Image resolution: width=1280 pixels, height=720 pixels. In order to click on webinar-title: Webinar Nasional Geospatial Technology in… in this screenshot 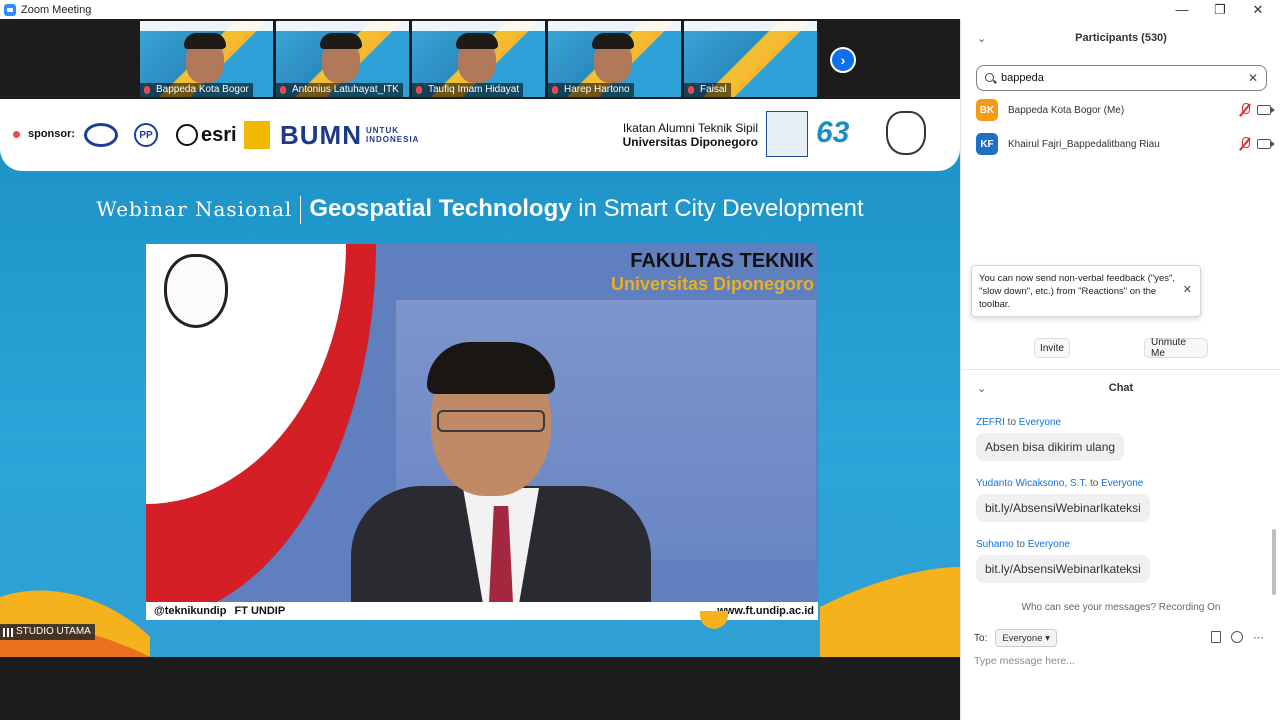, I will do `click(480, 209)`.